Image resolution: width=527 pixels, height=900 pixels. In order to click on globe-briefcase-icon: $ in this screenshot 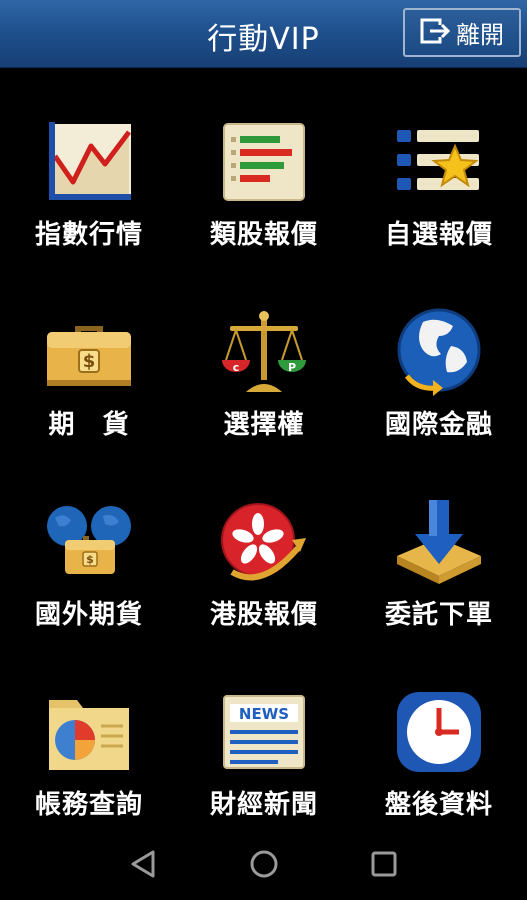, I will do `click(89, 542)`.